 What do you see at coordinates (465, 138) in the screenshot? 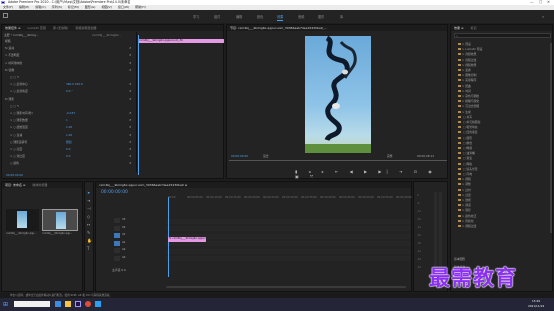
I see `effects-tree-item: □ 圆形` at bounding box center [465, 138].